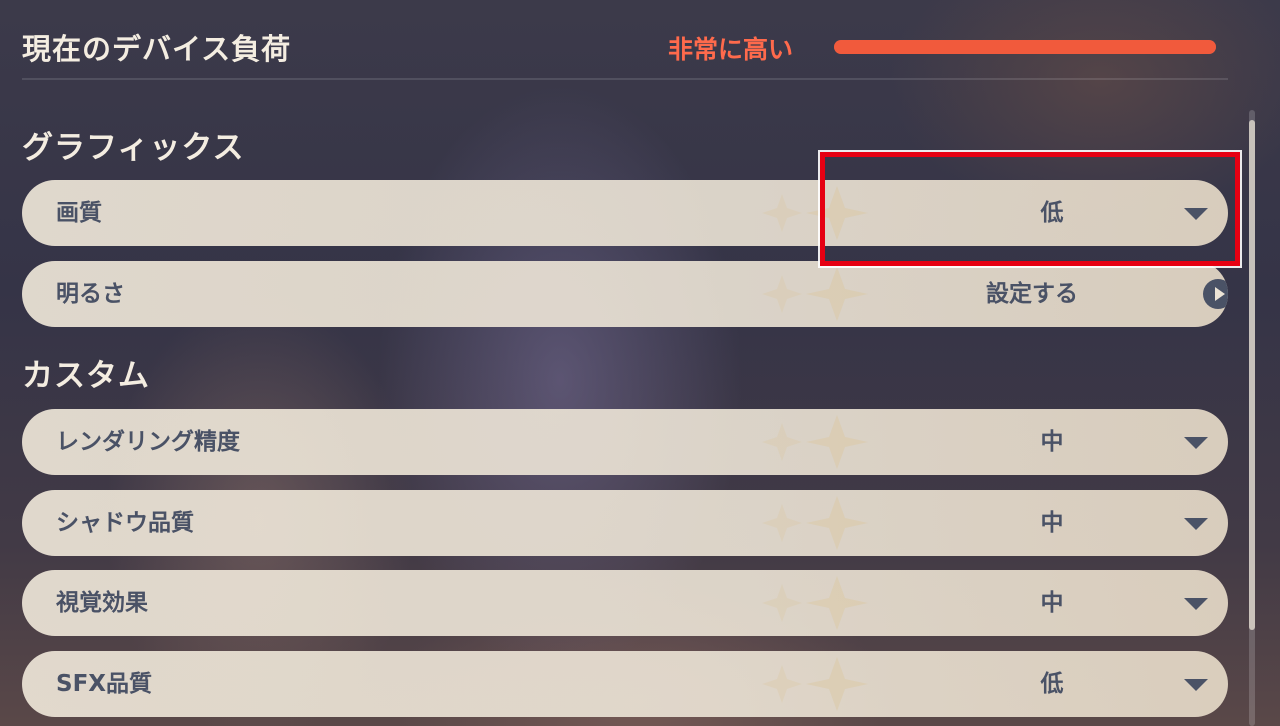 Image resolution: width=1280 pixels, height=726 pixels. What do you see at coordinates (1052, 684) in the screenshot?
I see `sfx-quality-dropdown-value: 低` at bounding box center [1052, 684].